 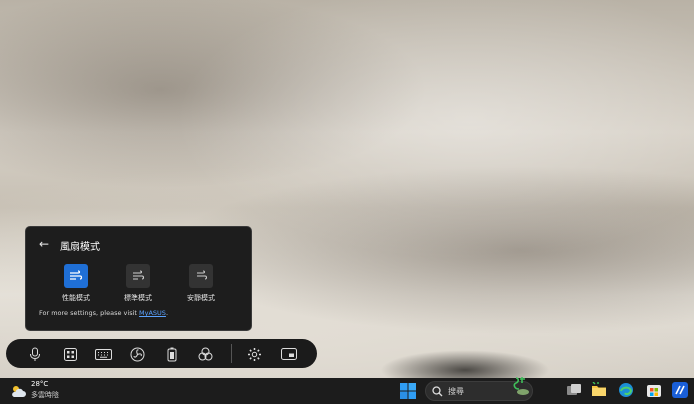 I want to click on microsoft-store-icon, so click(x=654, y=390).